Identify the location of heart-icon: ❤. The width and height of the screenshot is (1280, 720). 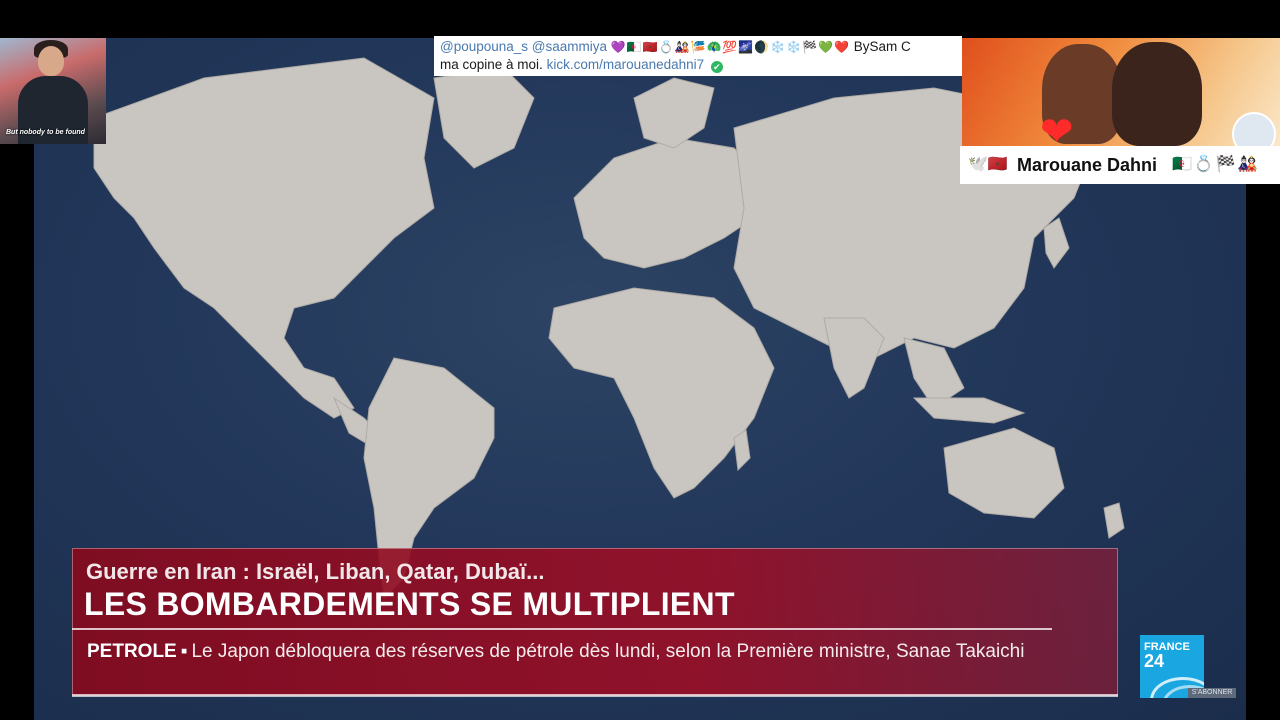
(1057, 128).